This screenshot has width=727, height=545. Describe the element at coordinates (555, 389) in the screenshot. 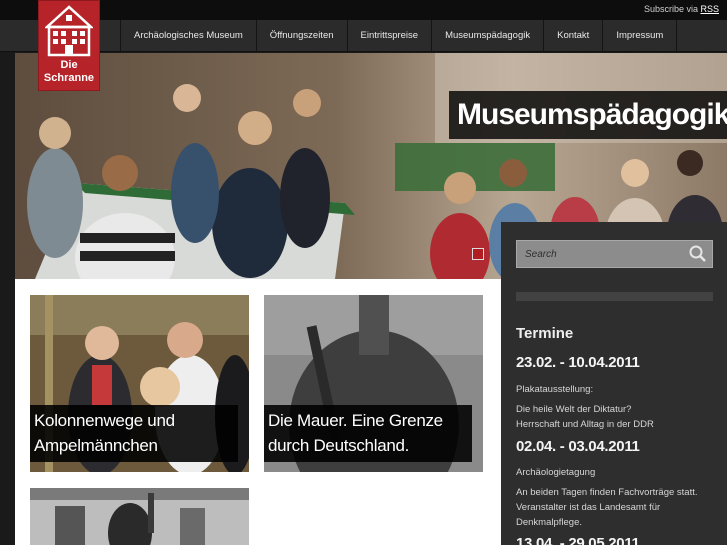

I see `event-text: Plakatausstellung:` at that location.